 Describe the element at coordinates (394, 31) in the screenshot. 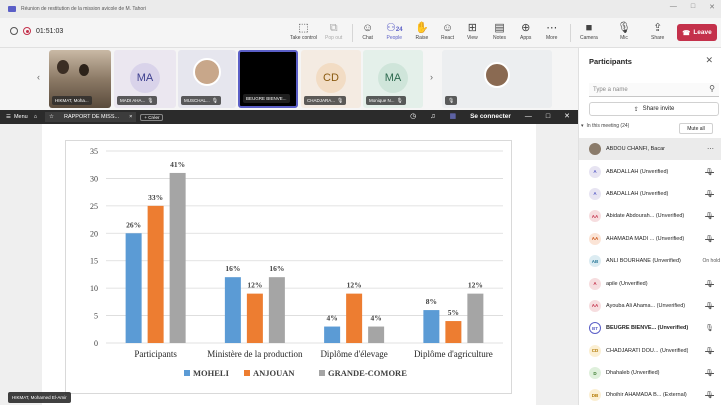

I see `people-button: ⚇24 People` at that location.